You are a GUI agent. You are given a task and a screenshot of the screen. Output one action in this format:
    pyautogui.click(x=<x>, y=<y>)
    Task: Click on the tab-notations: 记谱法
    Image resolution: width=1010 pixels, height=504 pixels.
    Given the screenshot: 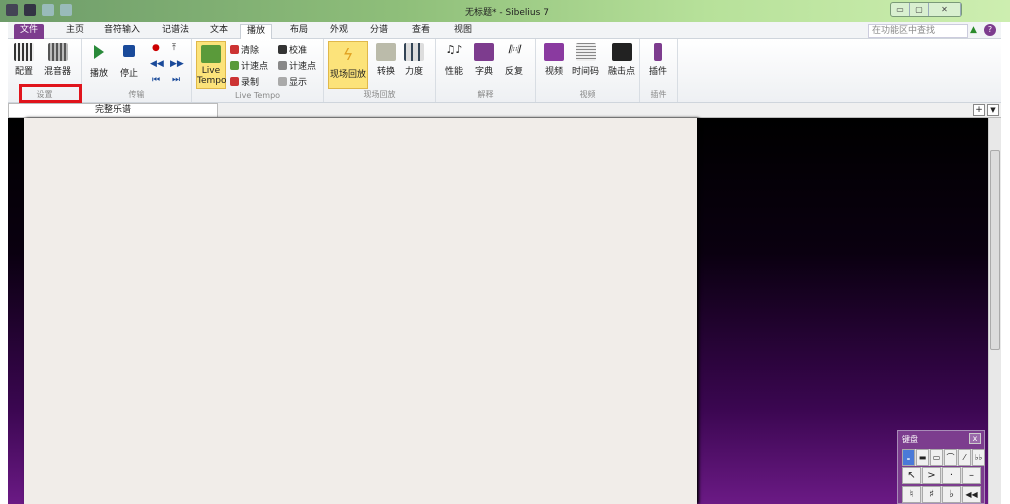 What is the action you would take?
    pyautogui.click(x=175, y=31)
    